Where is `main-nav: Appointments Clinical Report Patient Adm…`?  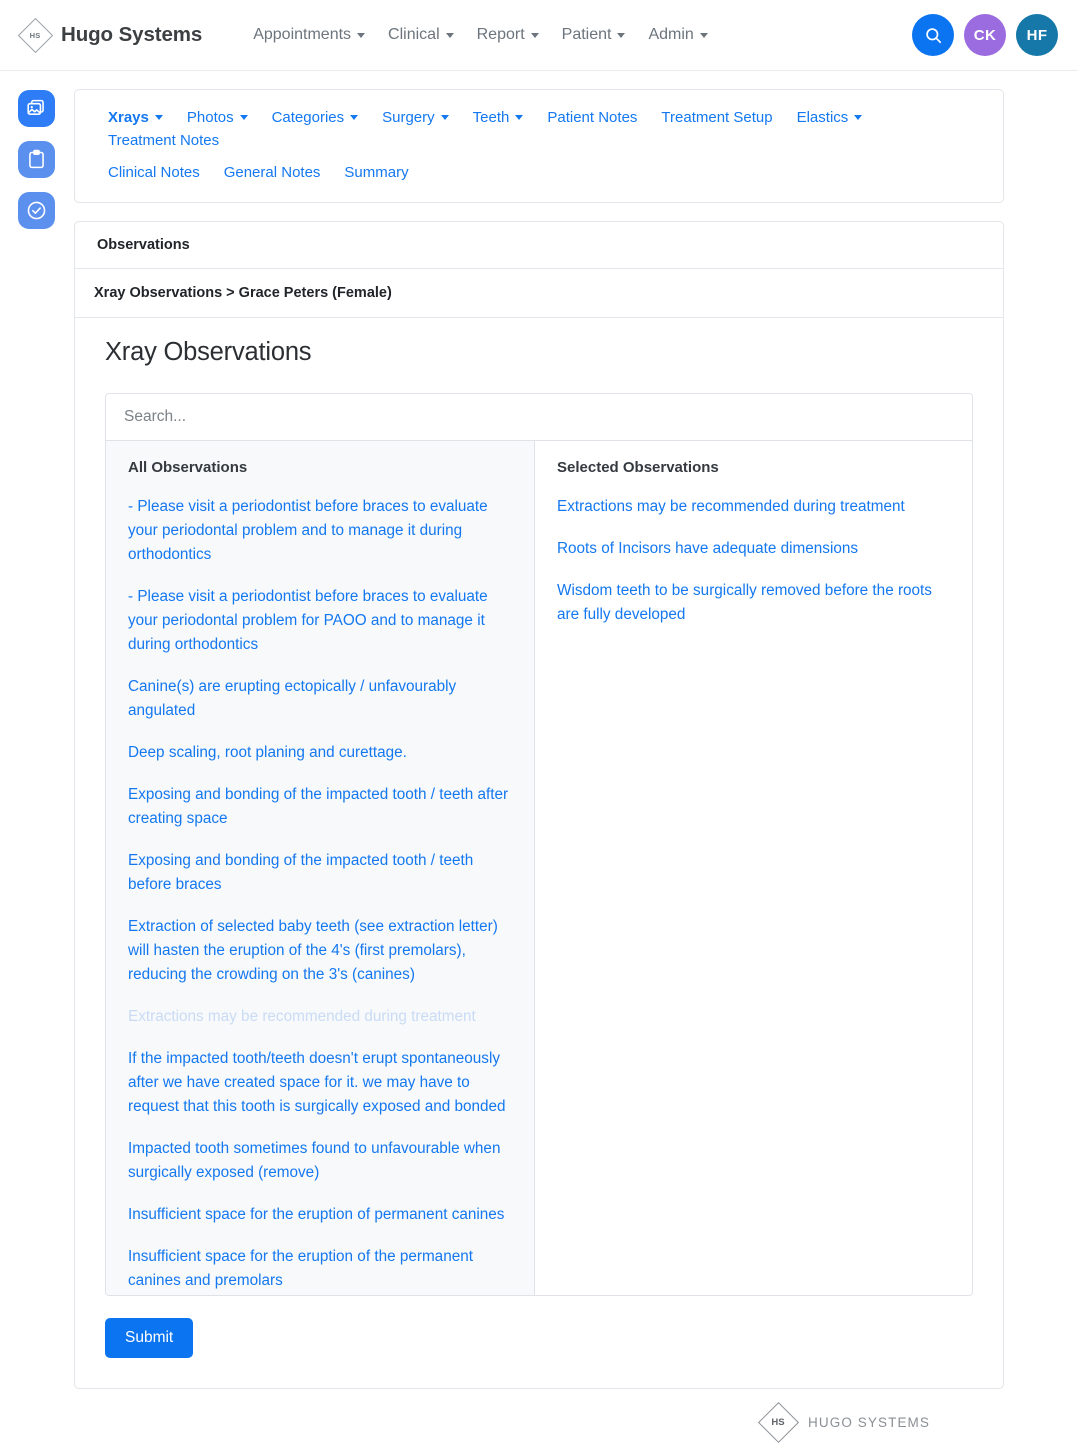
main-nav: Appointments Clinical Report Patient Adm… is located at coordinates (480, 35).